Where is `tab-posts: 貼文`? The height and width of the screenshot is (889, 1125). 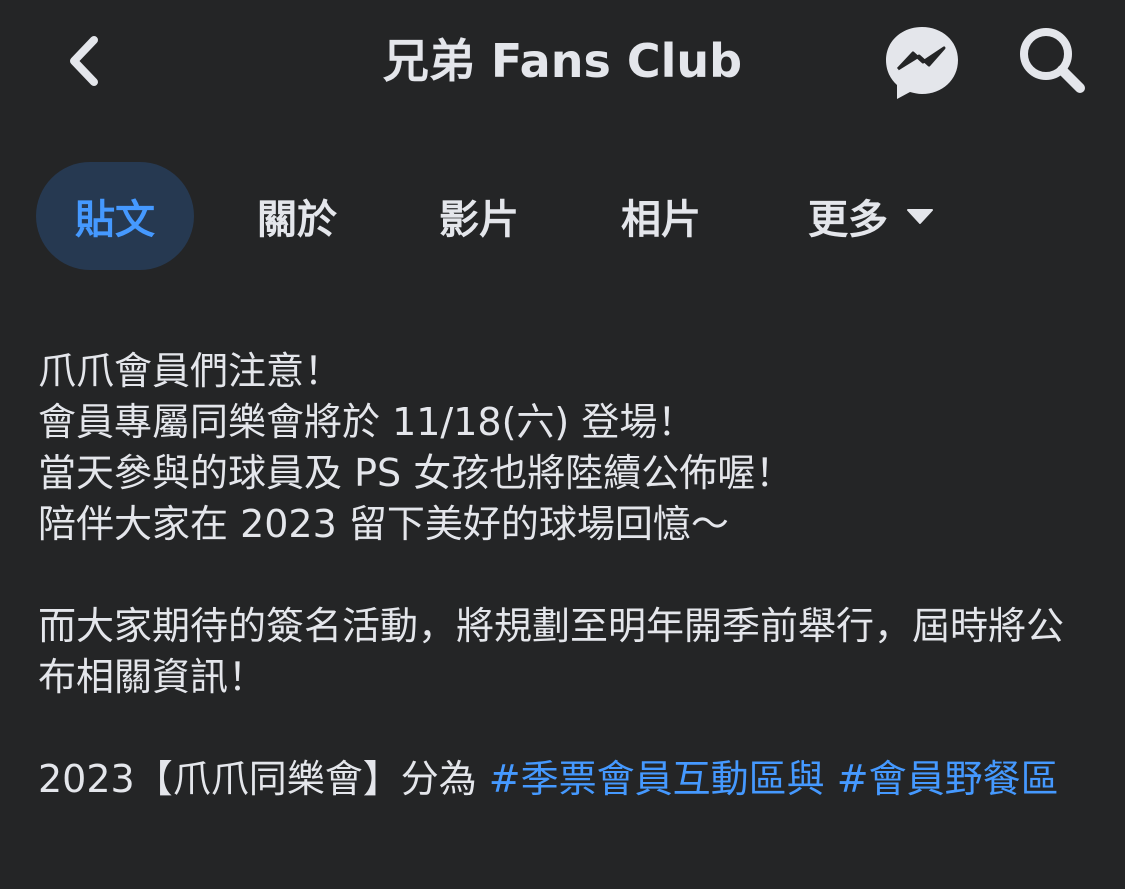 tab-posts: 貼文 is located at coordinates (115, 216).